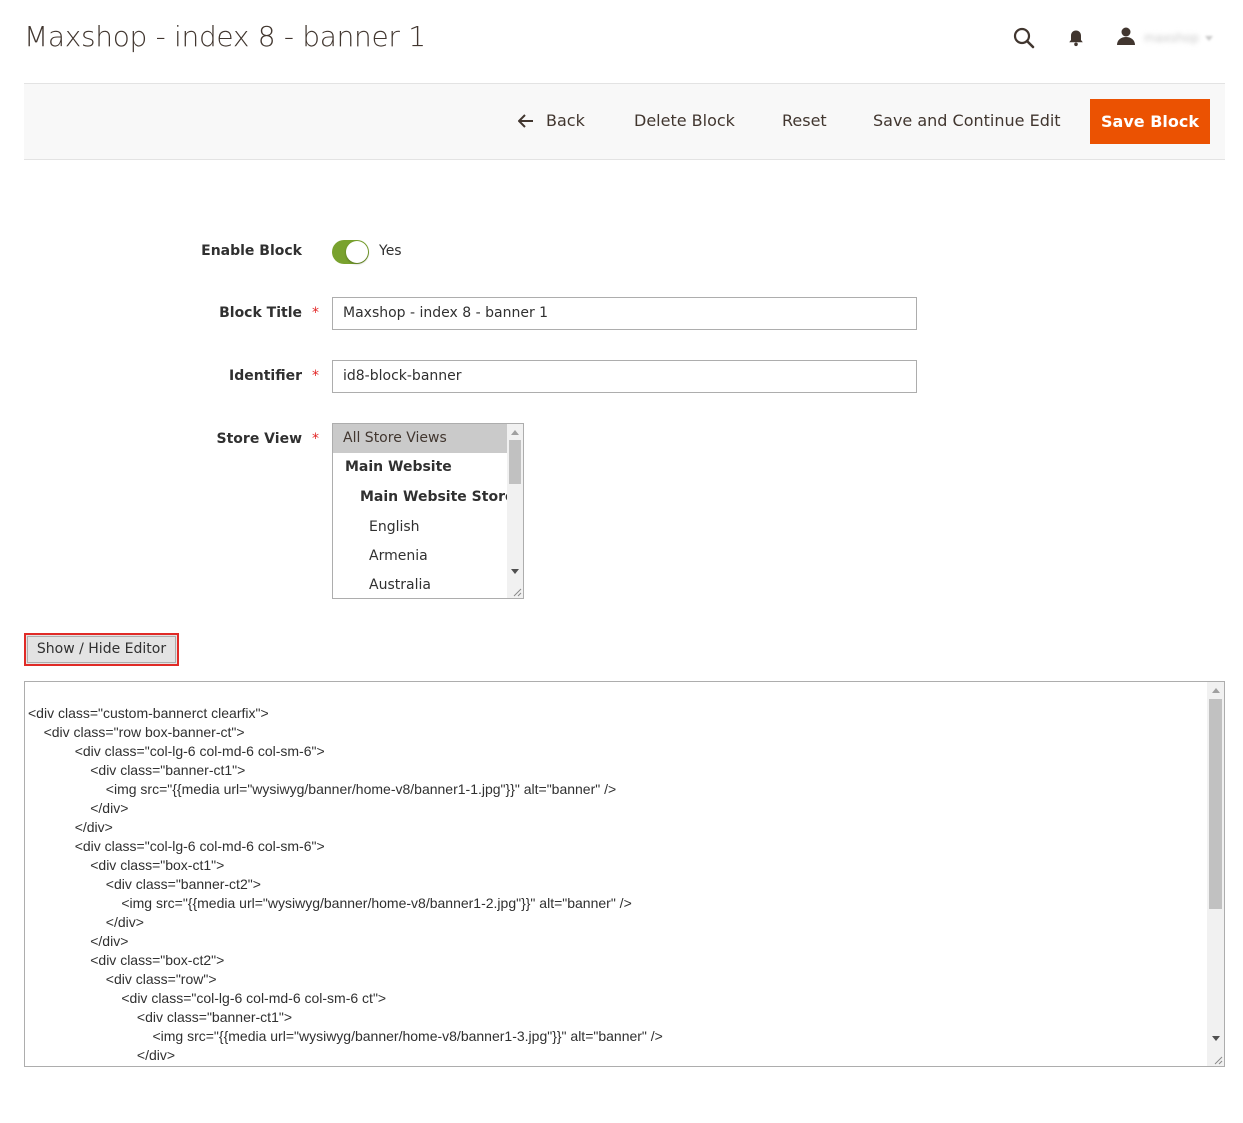 Image resolution: width=1243 pixels, height=1123 pixels. I want to click on editor-scrollbar, so click(1215, 874).